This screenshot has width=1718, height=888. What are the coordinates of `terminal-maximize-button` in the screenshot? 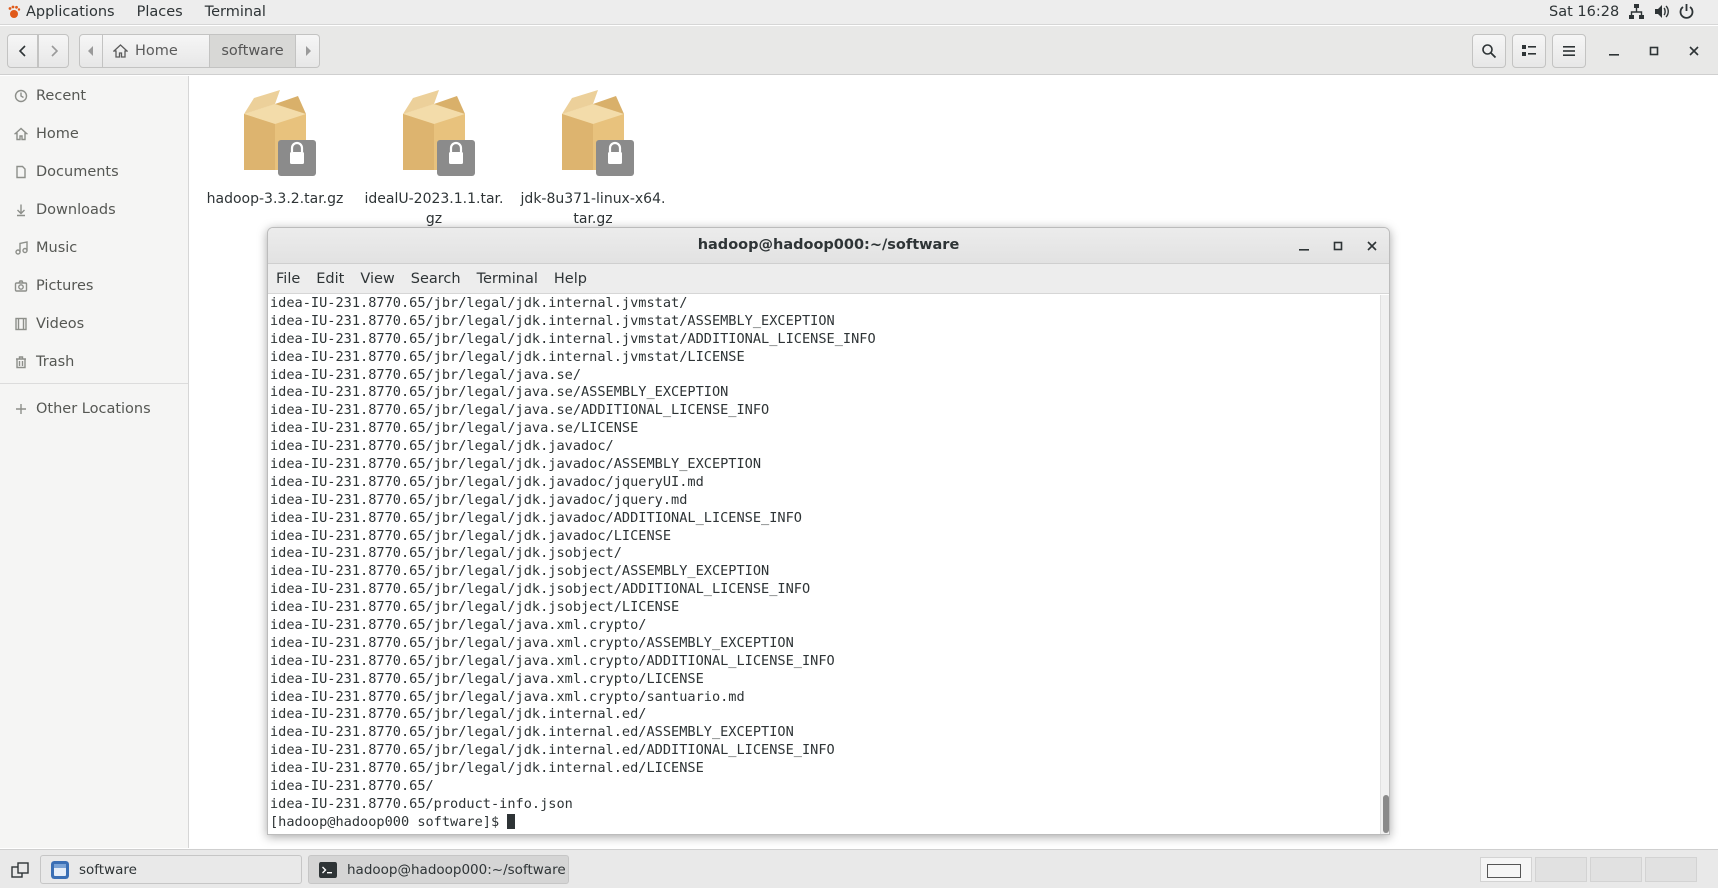 It's located at (1338, 246).